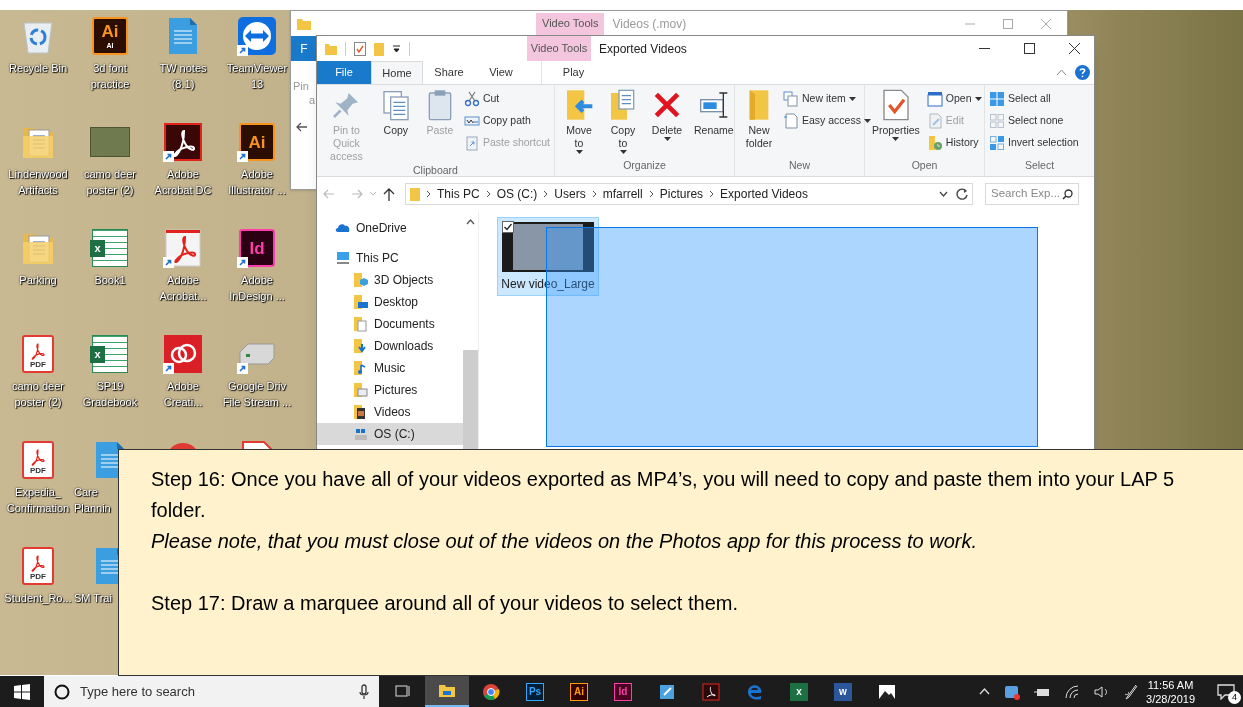  I want to click on taskbar-button: x, so click(799, 691).